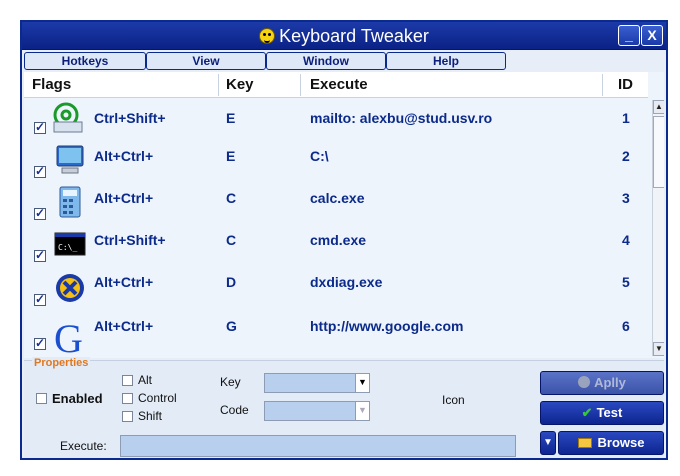 Image resolution: width=680 pixels, height=476 pixels. I want to click on menu-window: Window, so click(326, 61).